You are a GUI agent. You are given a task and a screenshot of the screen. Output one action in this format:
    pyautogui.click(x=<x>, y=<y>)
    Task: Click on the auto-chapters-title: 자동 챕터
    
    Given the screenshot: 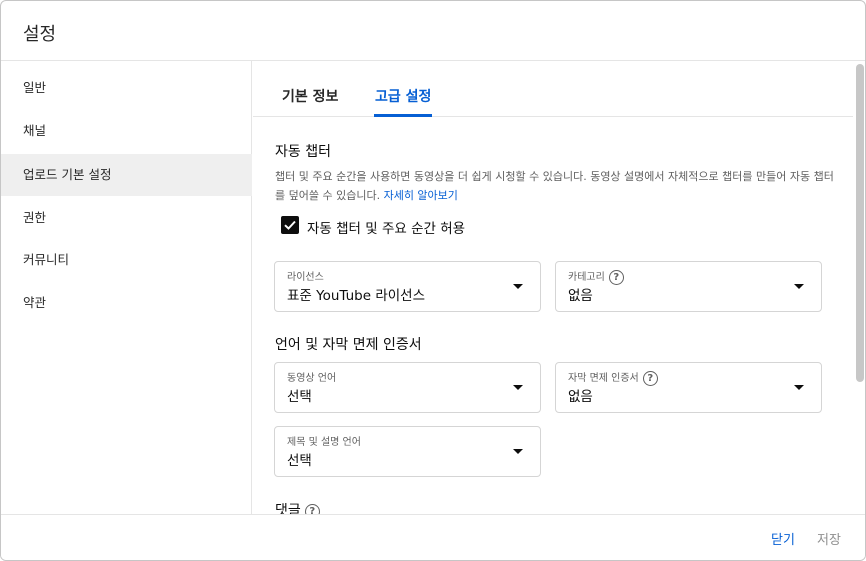 What is the action you would take?
    pyautogui.click(x=303, y=152)
    